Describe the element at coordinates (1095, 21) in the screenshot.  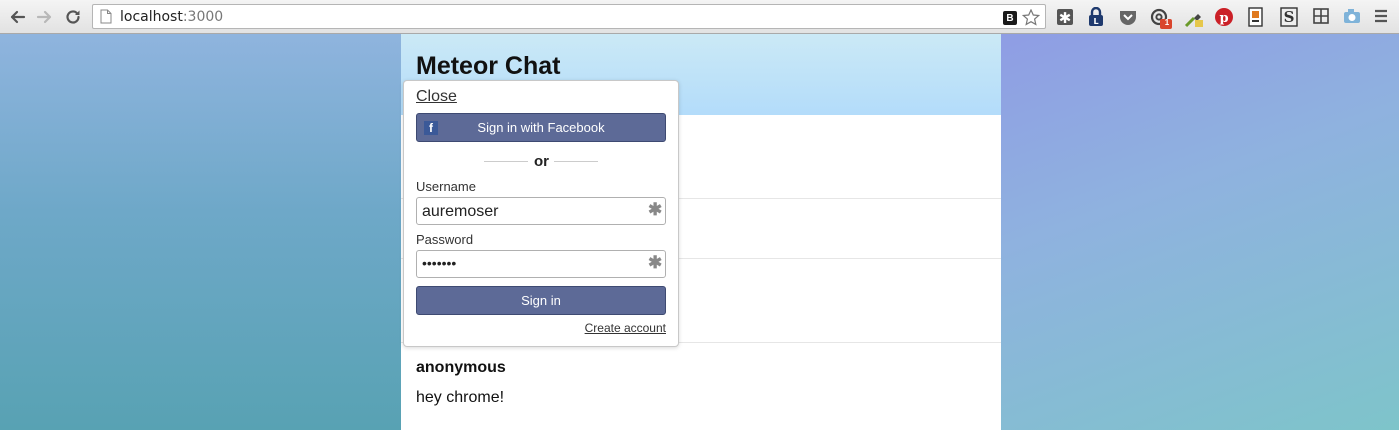
I see `svg-text: L` at that location.